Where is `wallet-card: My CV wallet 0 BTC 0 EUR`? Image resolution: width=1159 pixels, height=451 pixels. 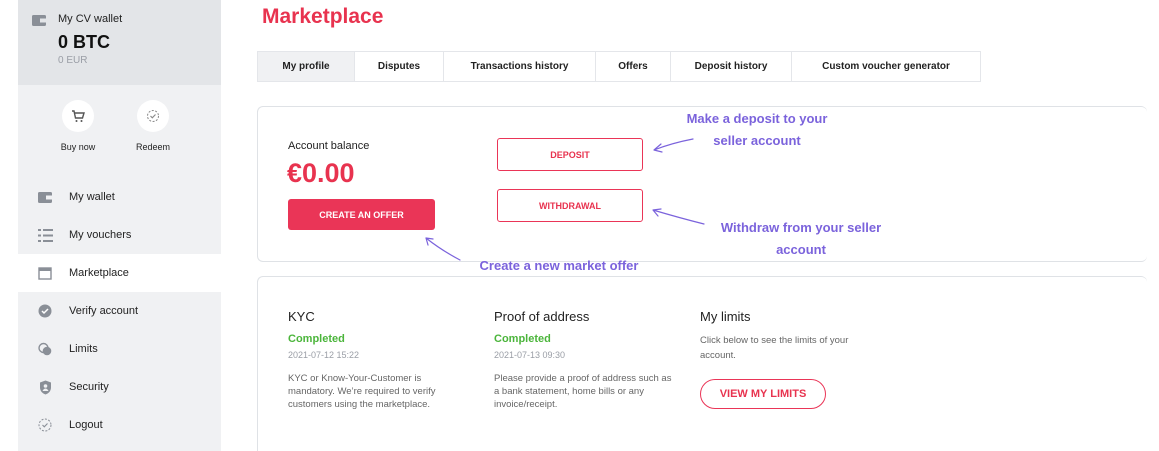
wallet-card: My CV wallet 0 BTC 0 EUR is located at coordinates (119, 42).